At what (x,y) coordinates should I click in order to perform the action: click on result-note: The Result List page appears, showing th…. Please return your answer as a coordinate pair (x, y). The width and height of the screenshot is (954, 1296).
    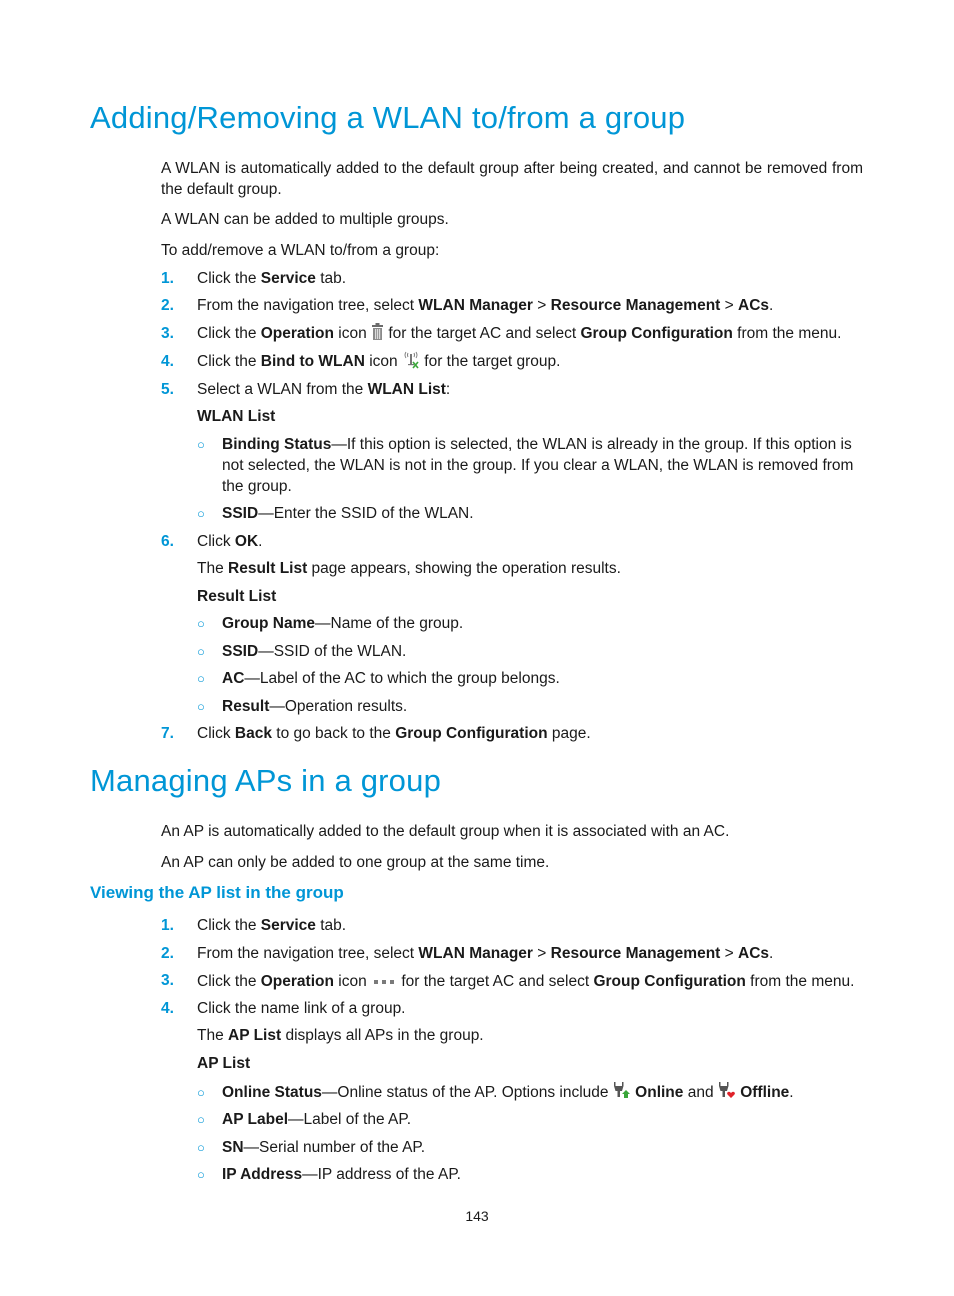
    Looking at the image, I should click on (409, 568).